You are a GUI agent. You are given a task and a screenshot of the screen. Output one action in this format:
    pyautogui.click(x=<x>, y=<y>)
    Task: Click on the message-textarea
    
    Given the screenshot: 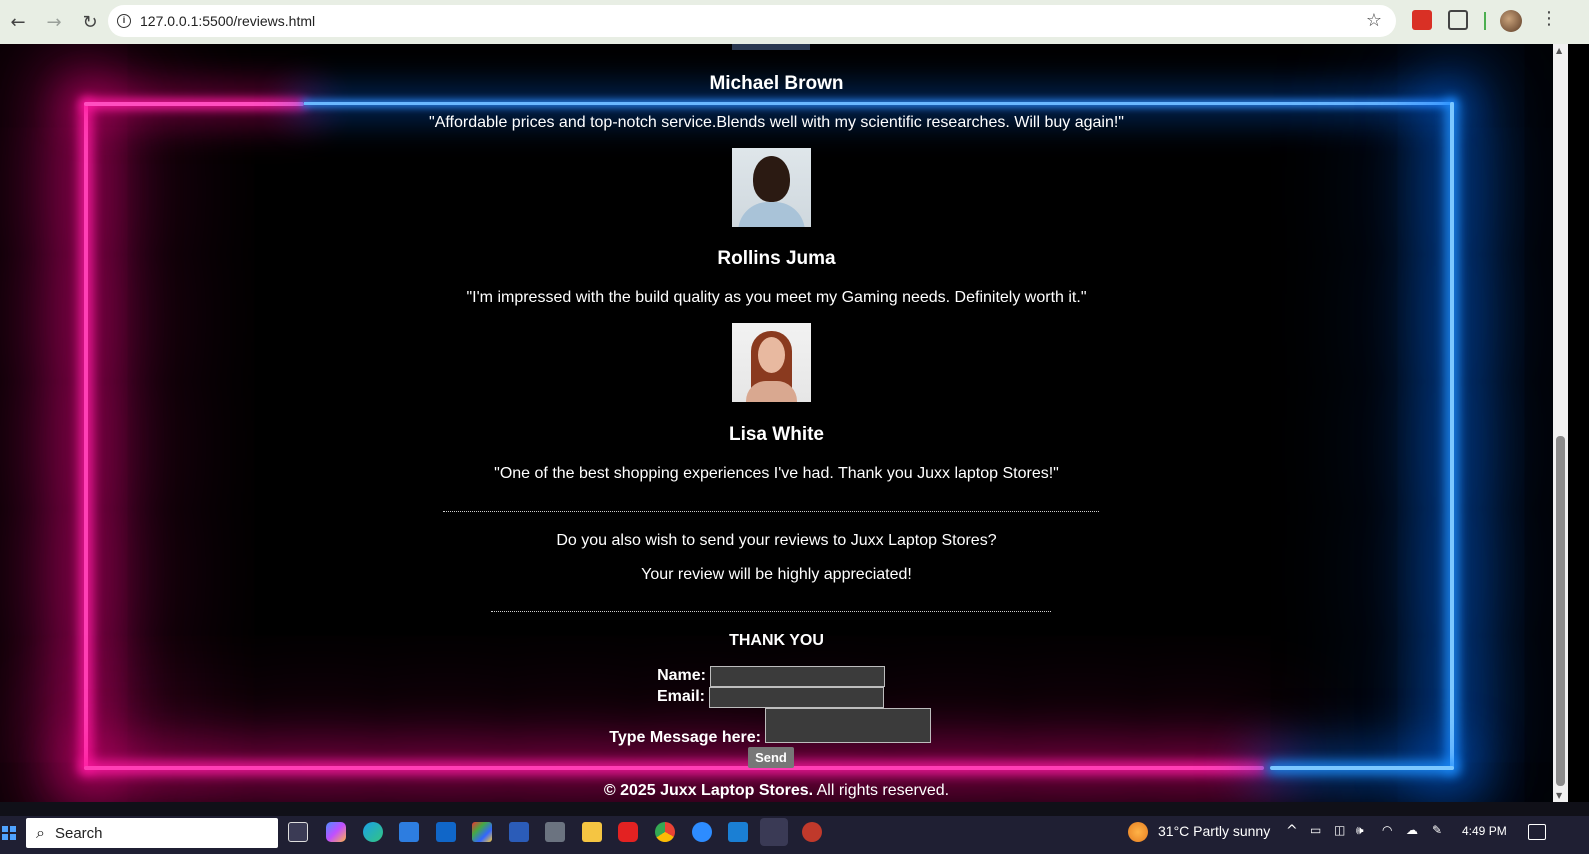 What is the action you would take?
    pyautogui.click(x=848, y=725)
    